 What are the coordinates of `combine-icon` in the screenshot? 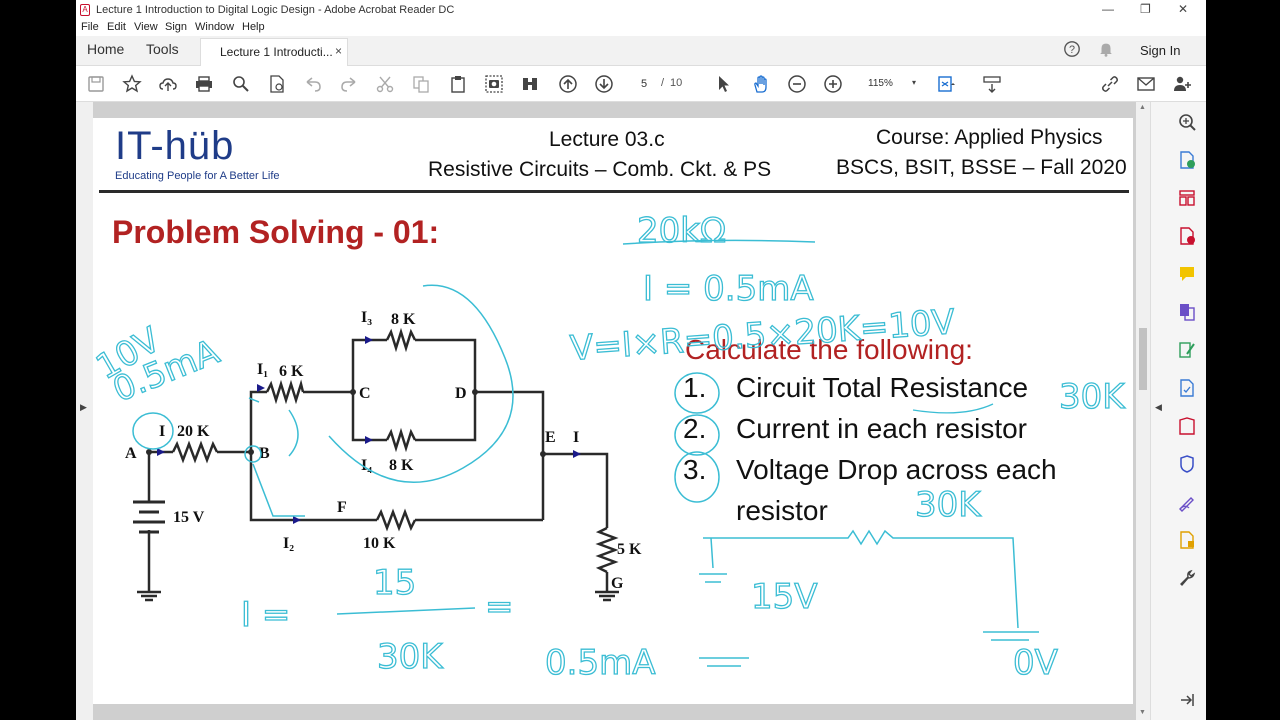 It's located at (1187, 312).